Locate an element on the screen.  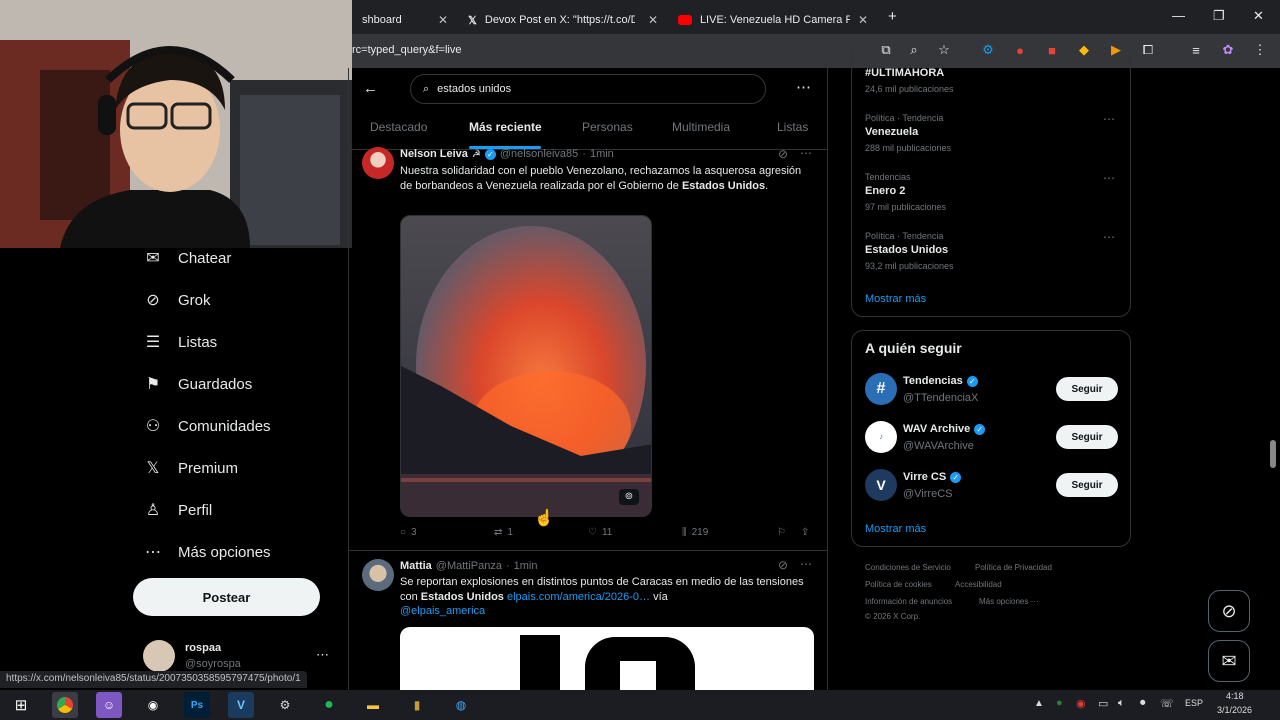
tweet-author-handle: @nelsonleiva85 is located at coordinates (539, 154).